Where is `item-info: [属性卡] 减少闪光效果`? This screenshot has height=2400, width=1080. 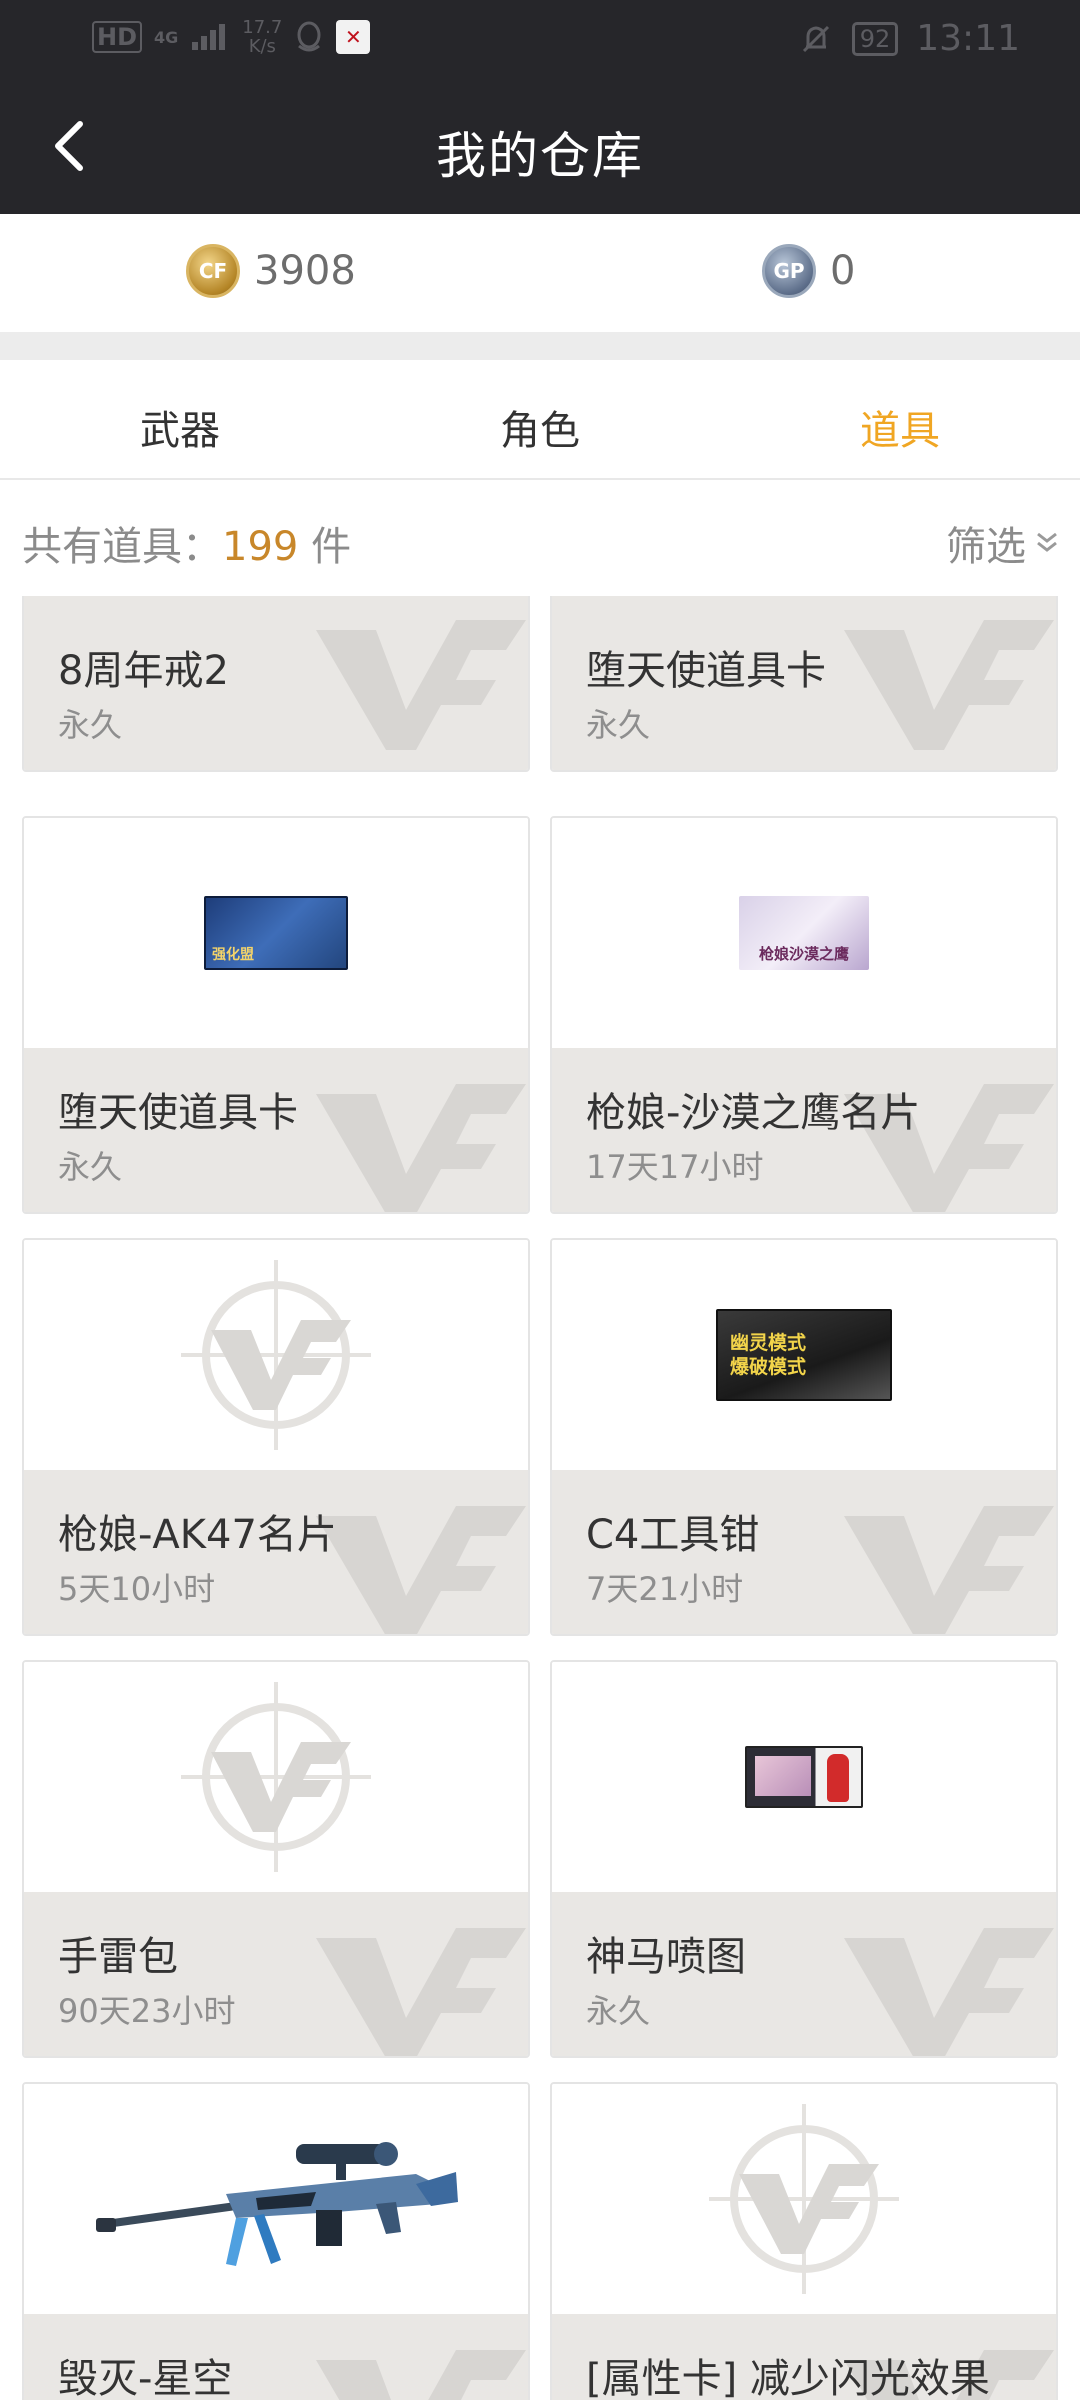
item-info: [属性卡] 减少闪光效果 is located at coordinates (804, 2357).